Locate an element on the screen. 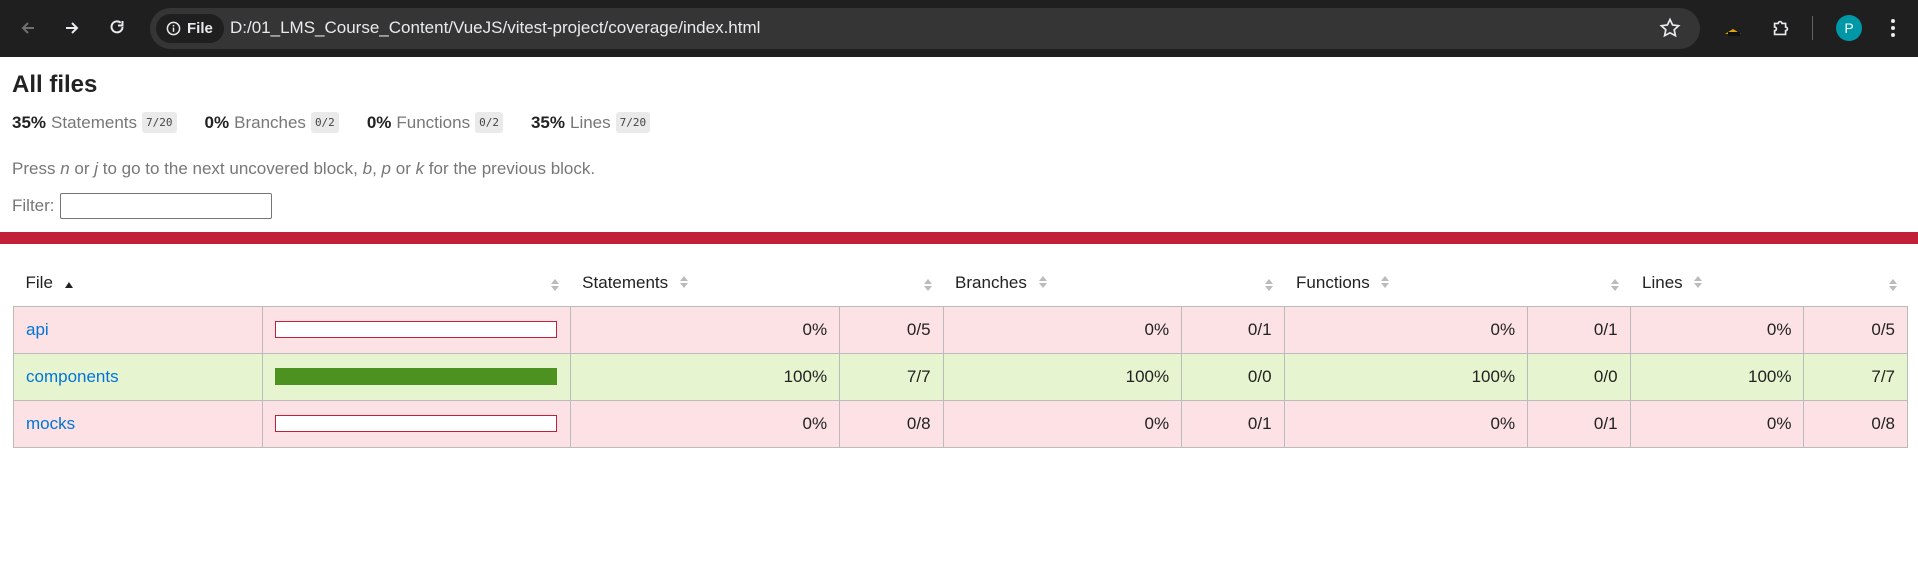  summary-statements: 35% Statements 7/20 is located at coordinates (94, 122).